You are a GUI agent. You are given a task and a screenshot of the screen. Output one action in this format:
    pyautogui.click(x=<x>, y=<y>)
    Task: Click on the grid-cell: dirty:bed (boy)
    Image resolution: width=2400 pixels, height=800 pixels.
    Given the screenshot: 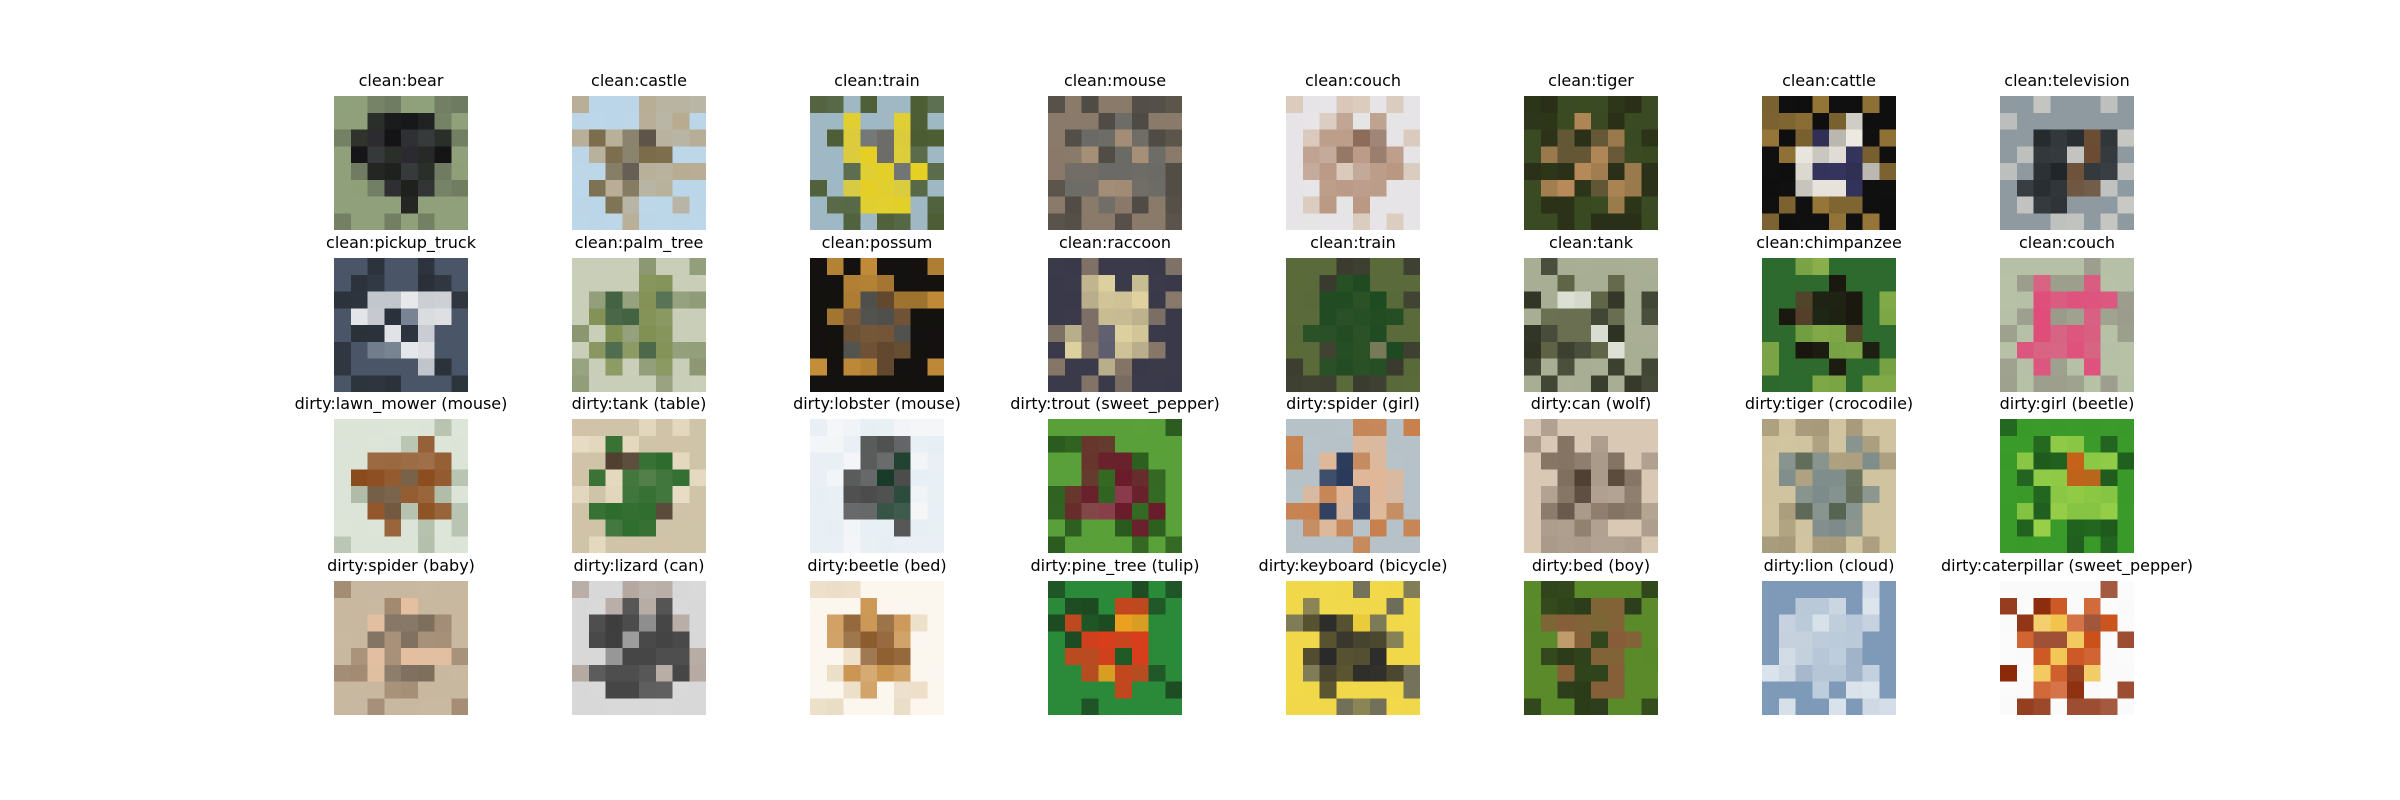 What is the action you would take?
    pyautogui.click(x=1591, y=645)
    